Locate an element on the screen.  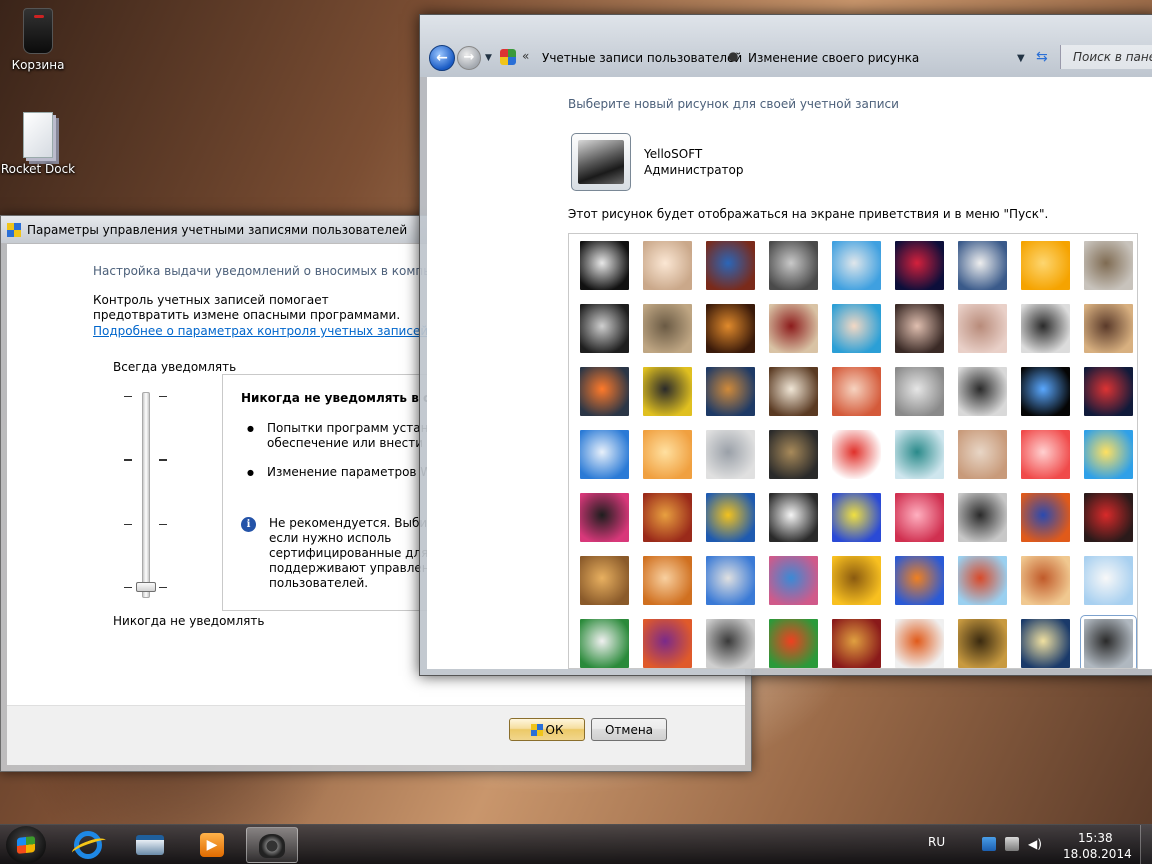
ok-button-label: ОК is located at coordinates (554, 729).